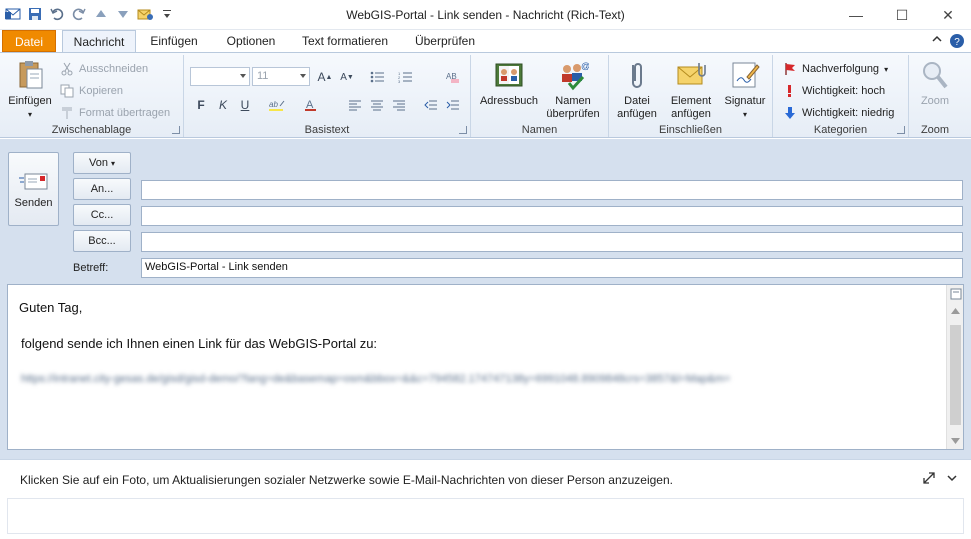 The width and height of the screenshot is (971, 539). What do you see at coordinates (29, 41) in the screenshot?
I see `tab-file: Datei` at bounding box center [29, 41].